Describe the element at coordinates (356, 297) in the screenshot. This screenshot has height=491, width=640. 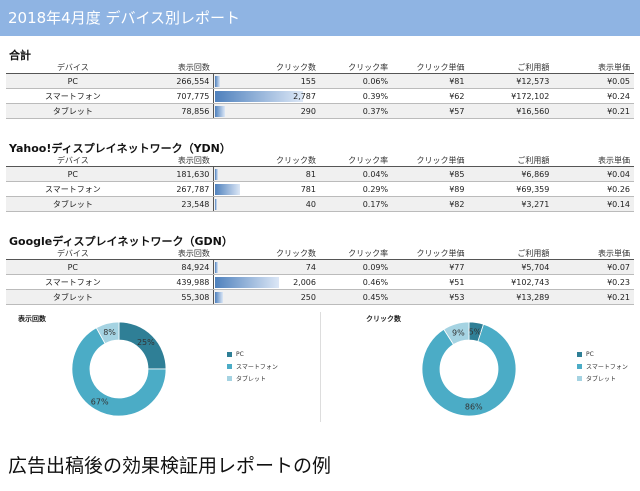
I see `ctr-cell: 0.45%` at that location.